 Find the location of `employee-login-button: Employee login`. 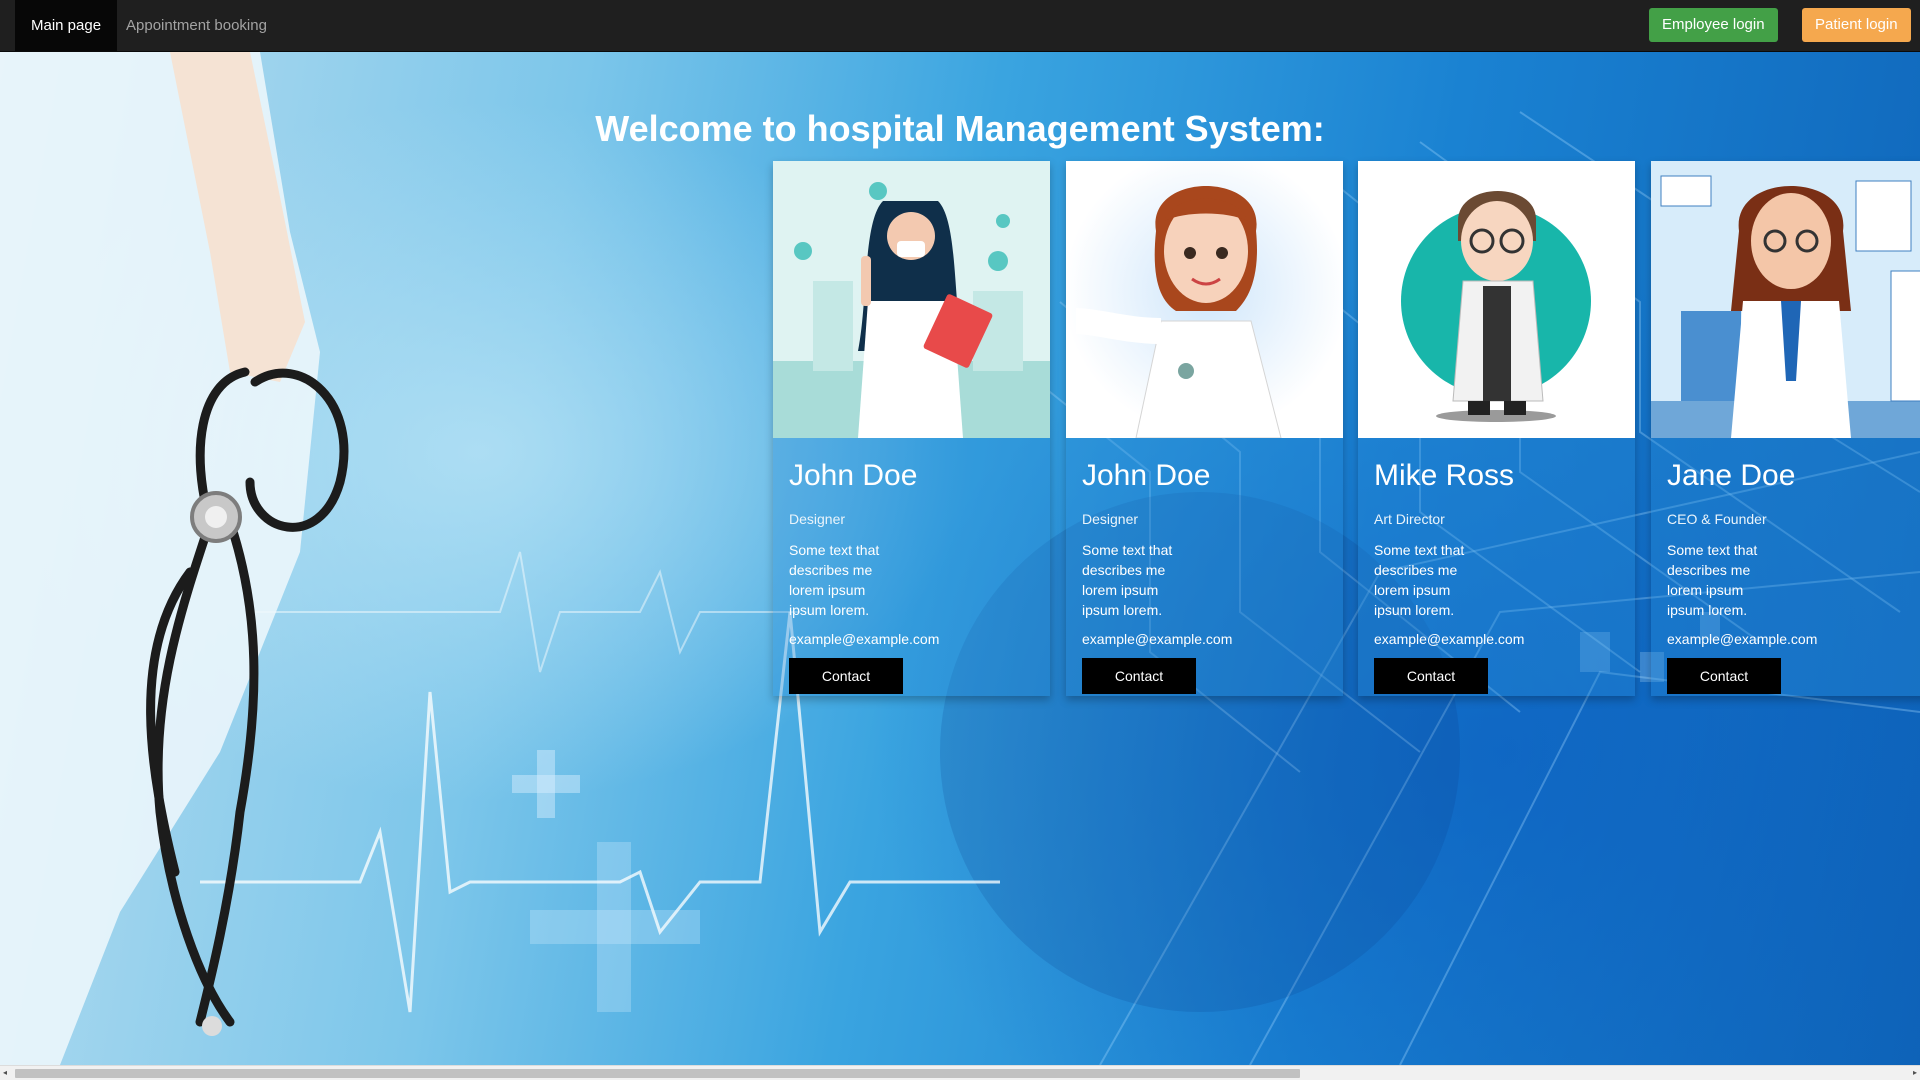

employee-login-button: Employee login is located at coordinates (1713, 25).